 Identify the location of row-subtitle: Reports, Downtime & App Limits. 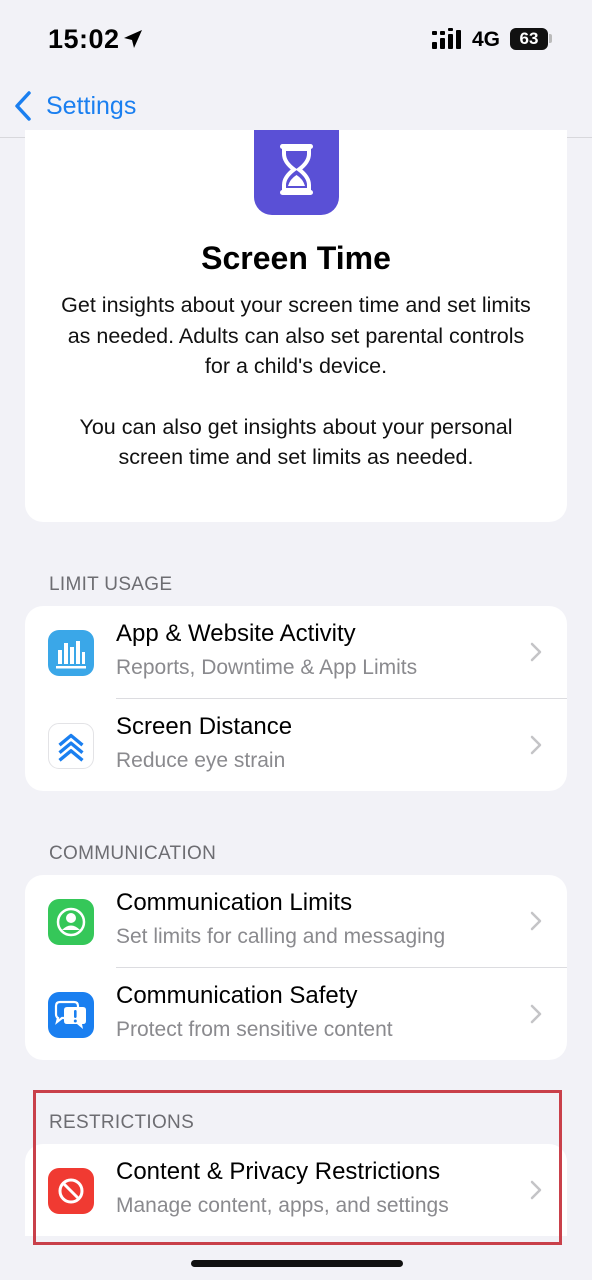
(267, 667).